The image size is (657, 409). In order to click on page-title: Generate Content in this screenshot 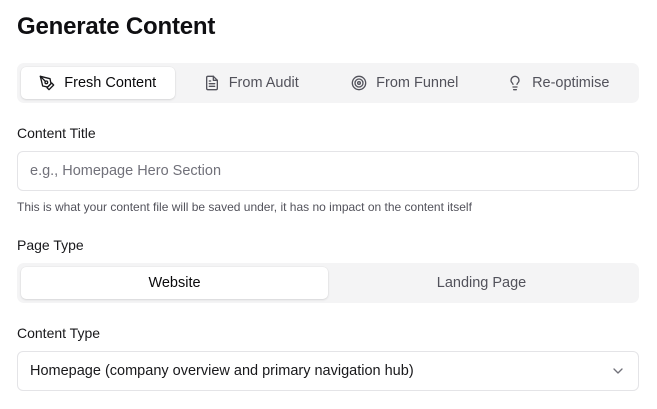, I will do `click(116, 26)`.